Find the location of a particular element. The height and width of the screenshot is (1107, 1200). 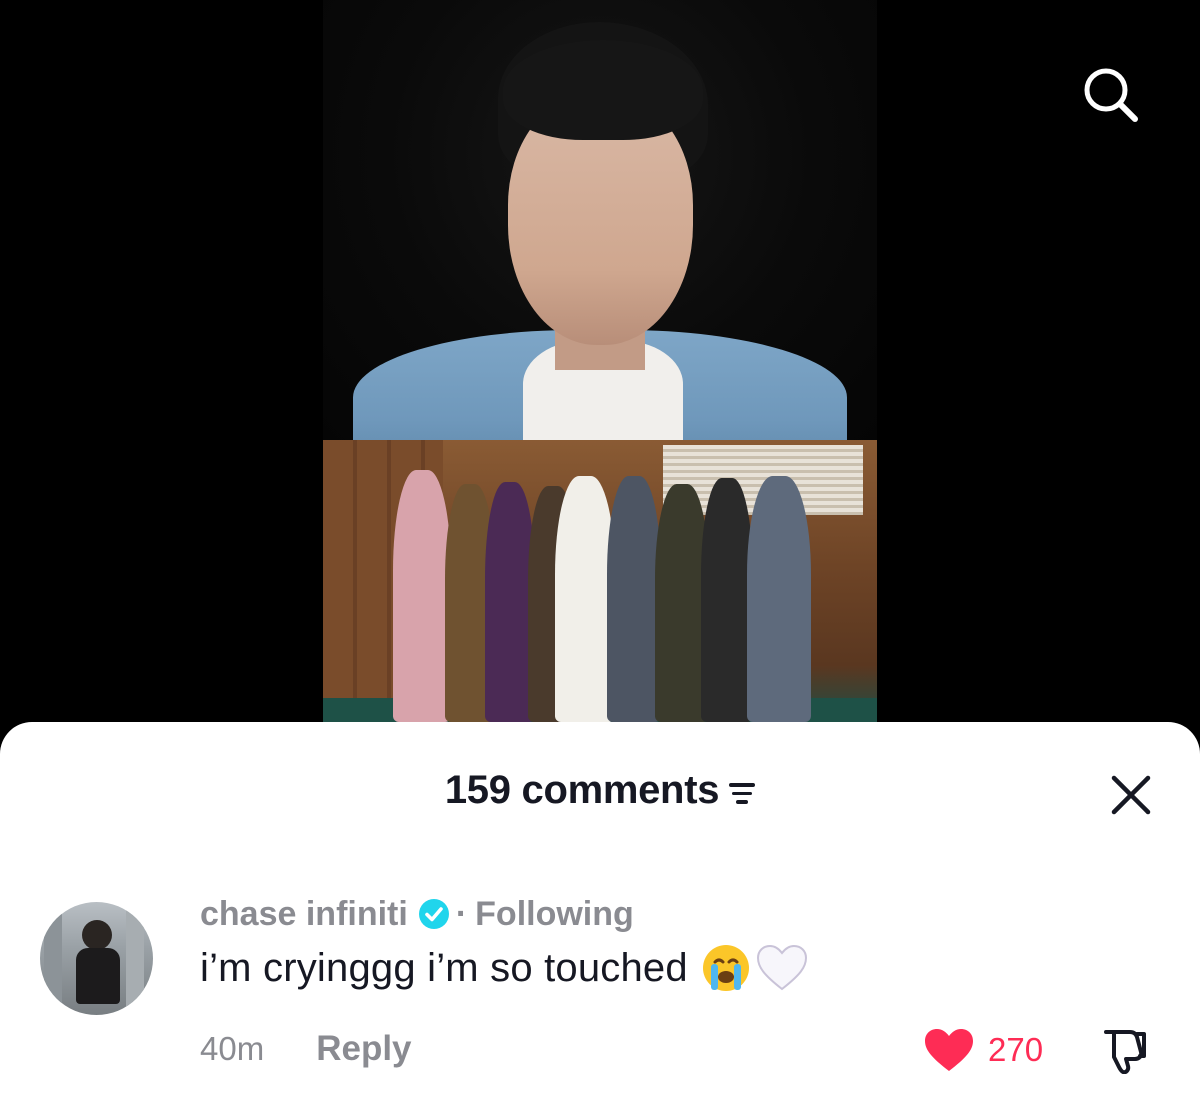

comment-user-row: chase infiniti · Following is located at coordinates (417, 914).